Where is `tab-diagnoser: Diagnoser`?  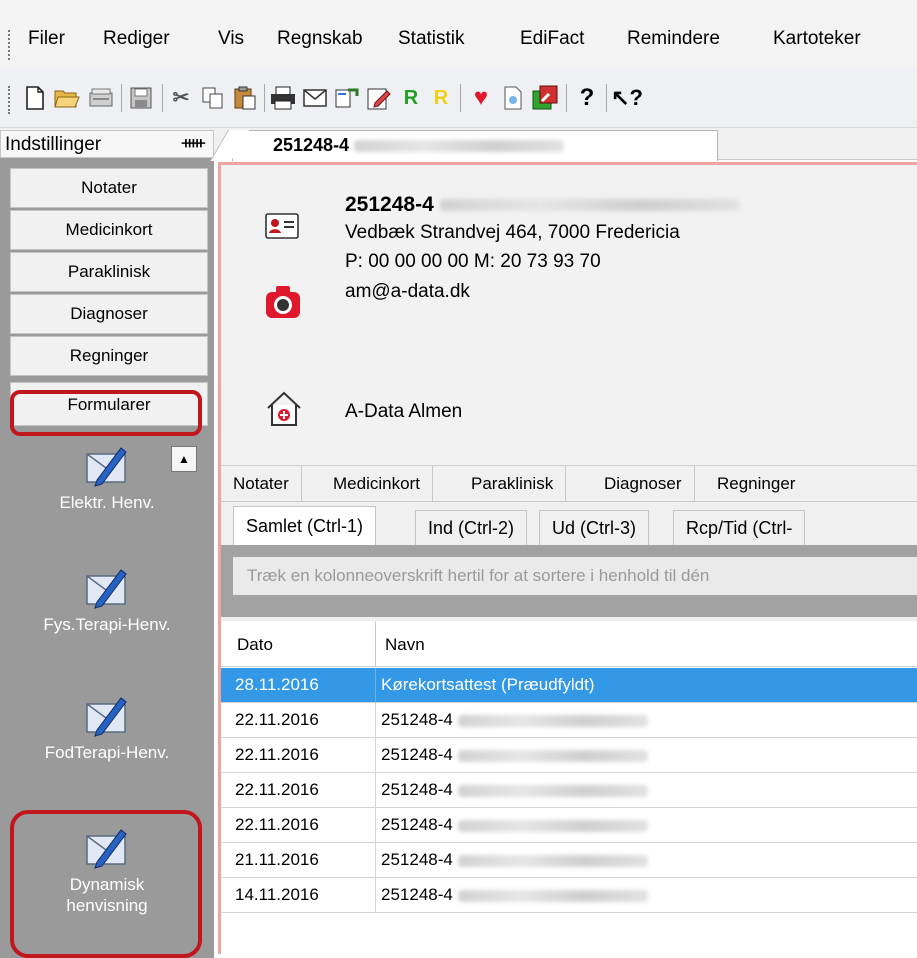
tab-diagnoser: Diagnoser is located at coordinates (643, 484).